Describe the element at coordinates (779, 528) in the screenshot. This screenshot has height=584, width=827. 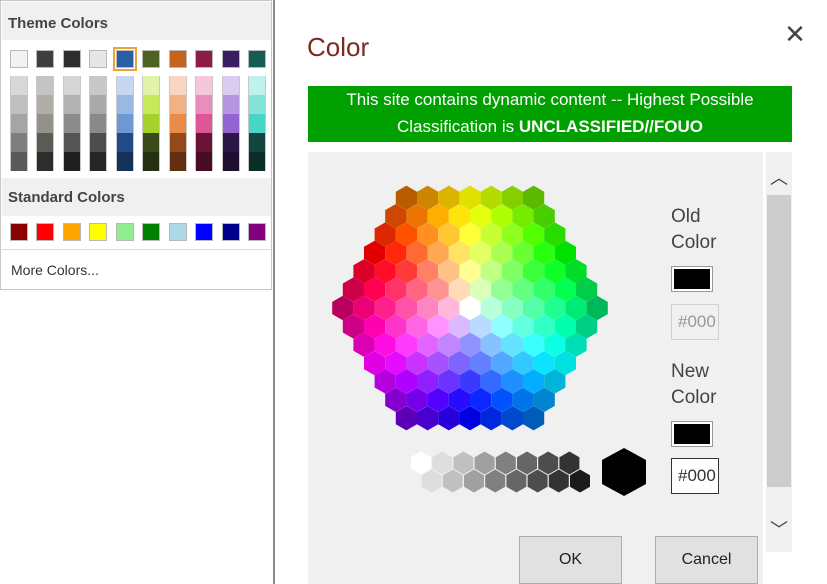
I see `chevron-down-icon: ﹀` at that location.